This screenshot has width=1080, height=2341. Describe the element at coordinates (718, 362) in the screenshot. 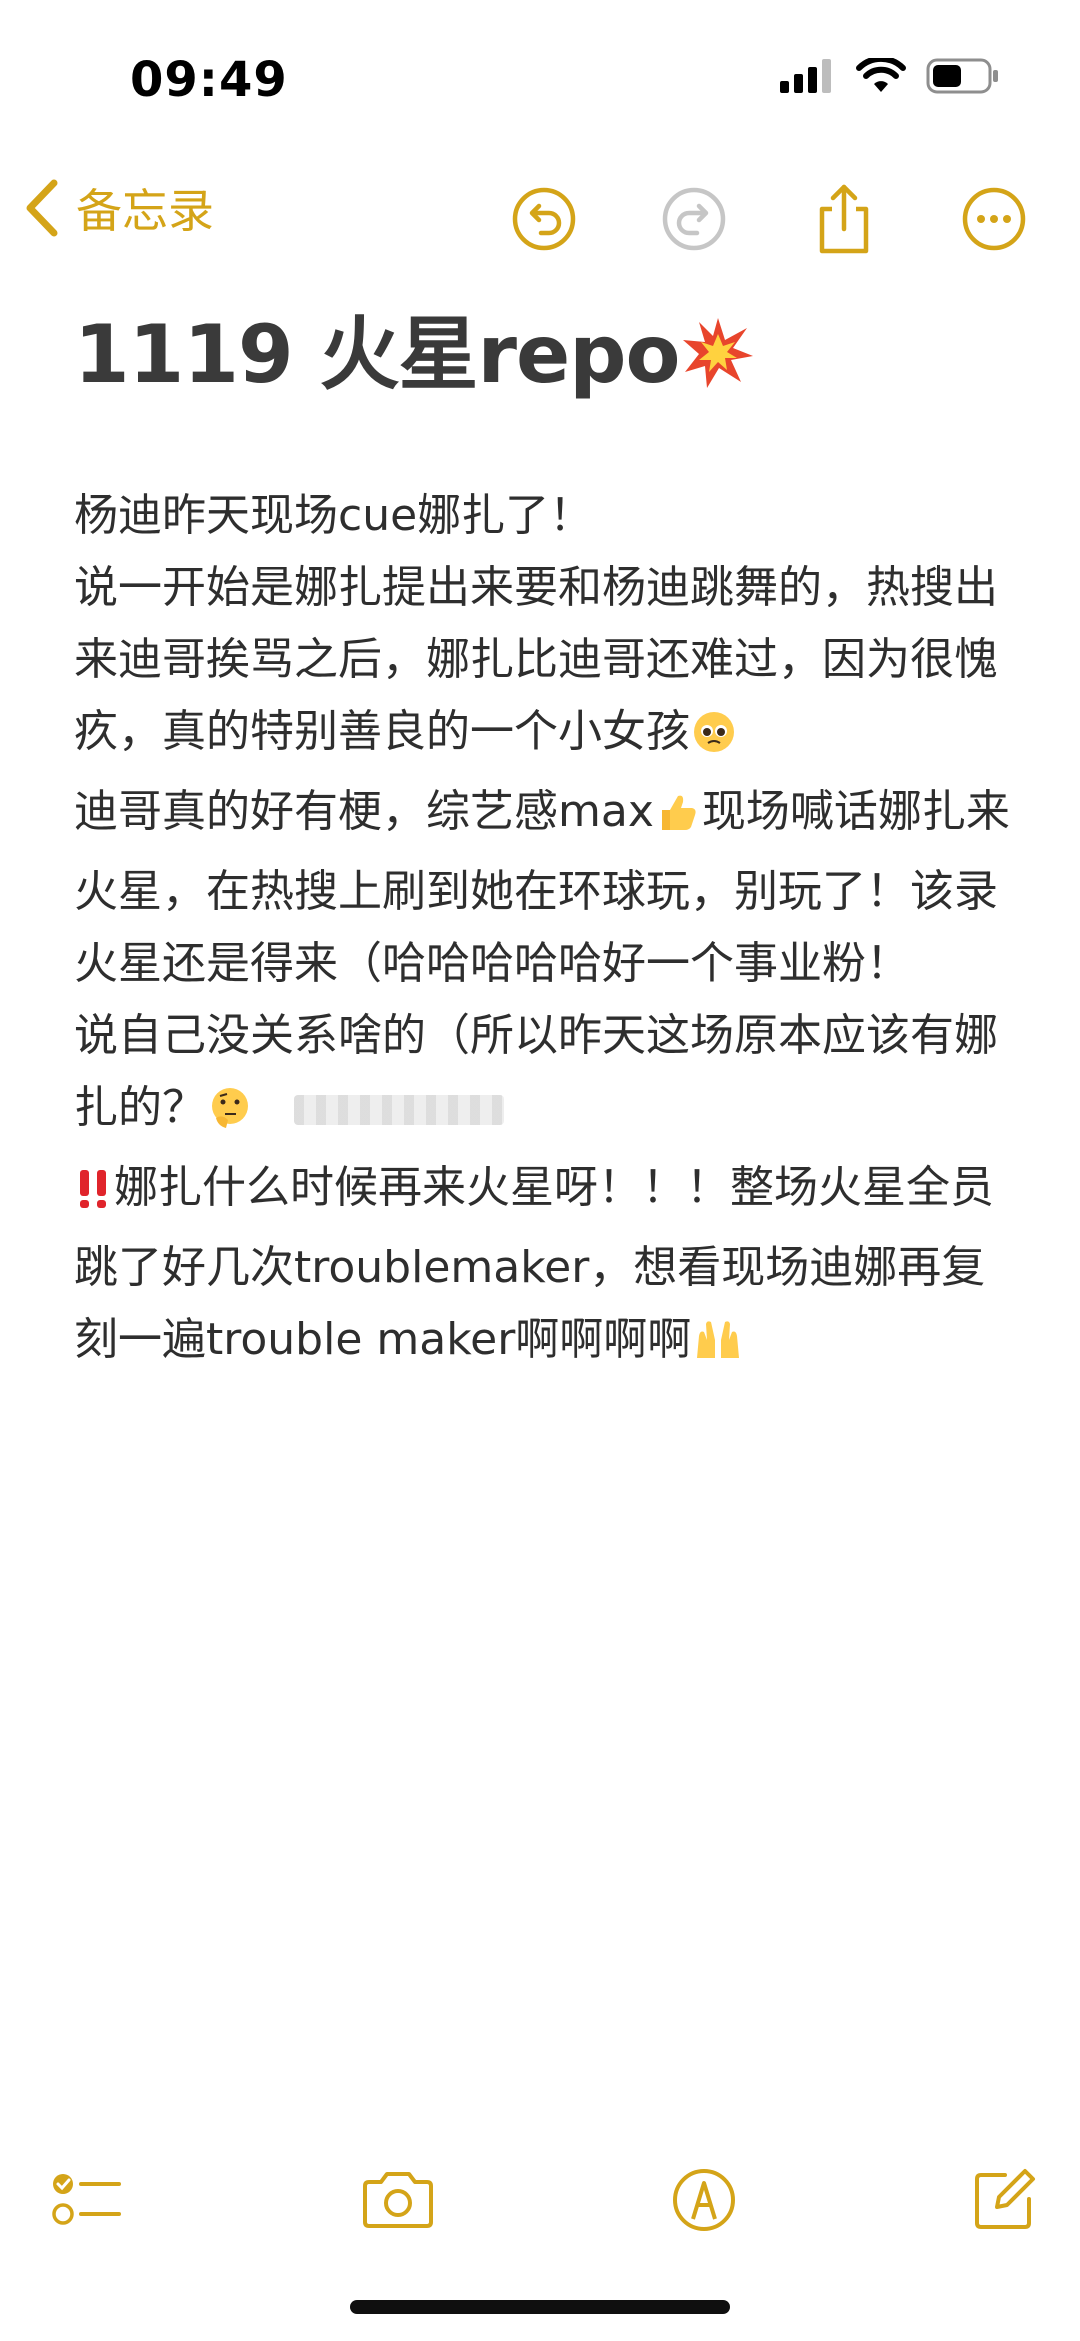

I see `collision-icon` at that location.